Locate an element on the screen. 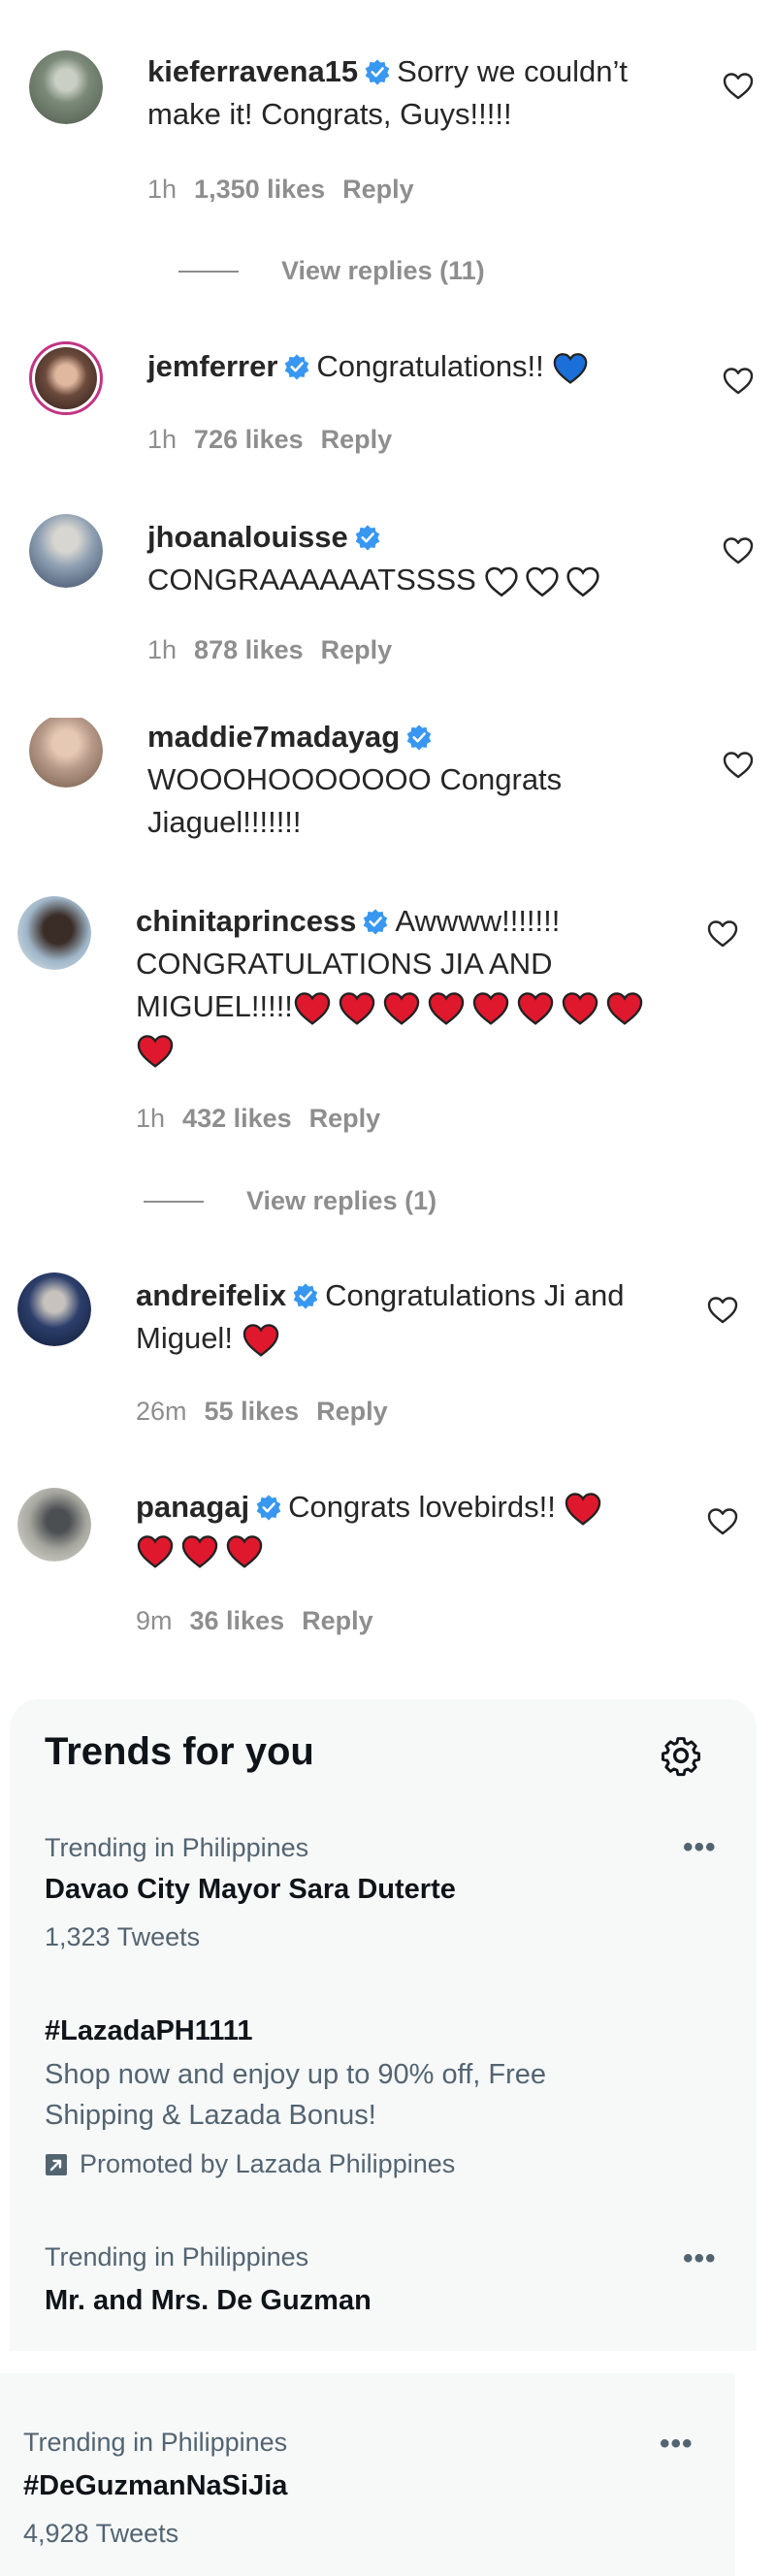 The width and height of the screenshot is (776, 2576). comment-meta: 1h 726 likes Reply is located at coordinates (278, 440).